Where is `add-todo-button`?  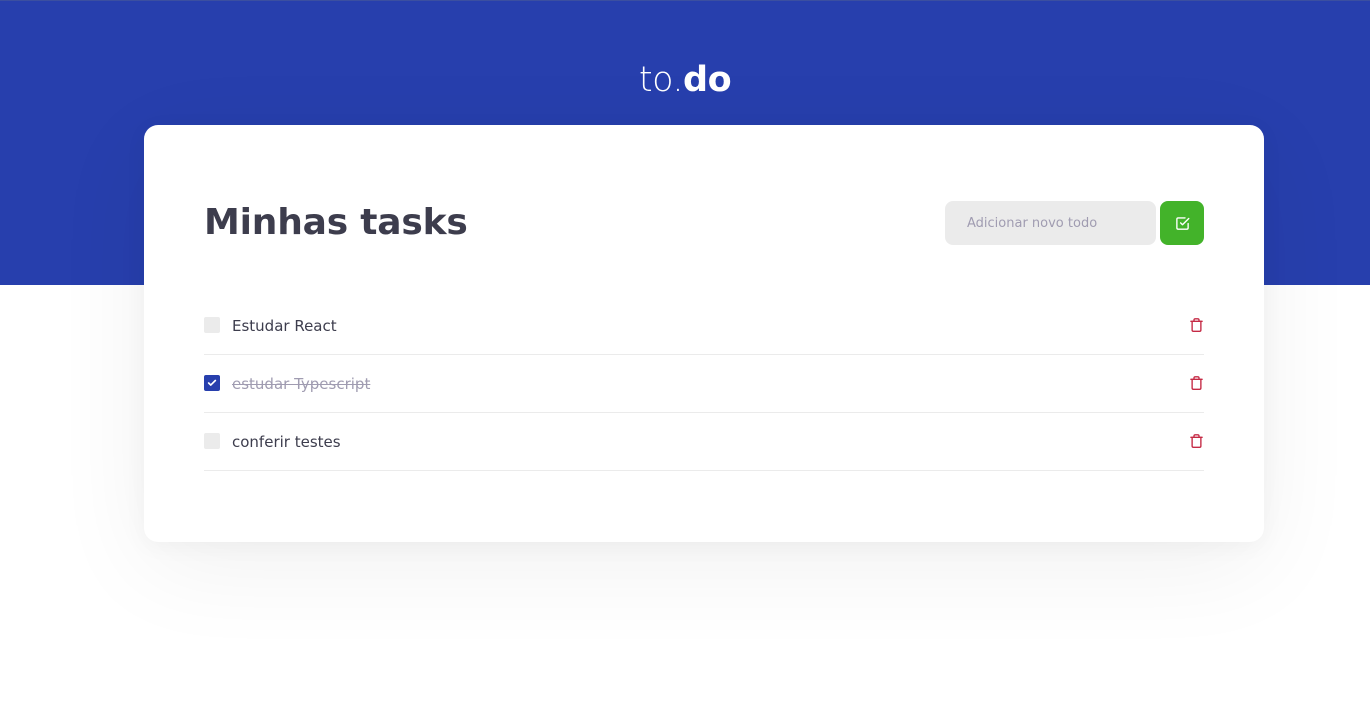
add-todo-button is located at coordinates (1182, 223).